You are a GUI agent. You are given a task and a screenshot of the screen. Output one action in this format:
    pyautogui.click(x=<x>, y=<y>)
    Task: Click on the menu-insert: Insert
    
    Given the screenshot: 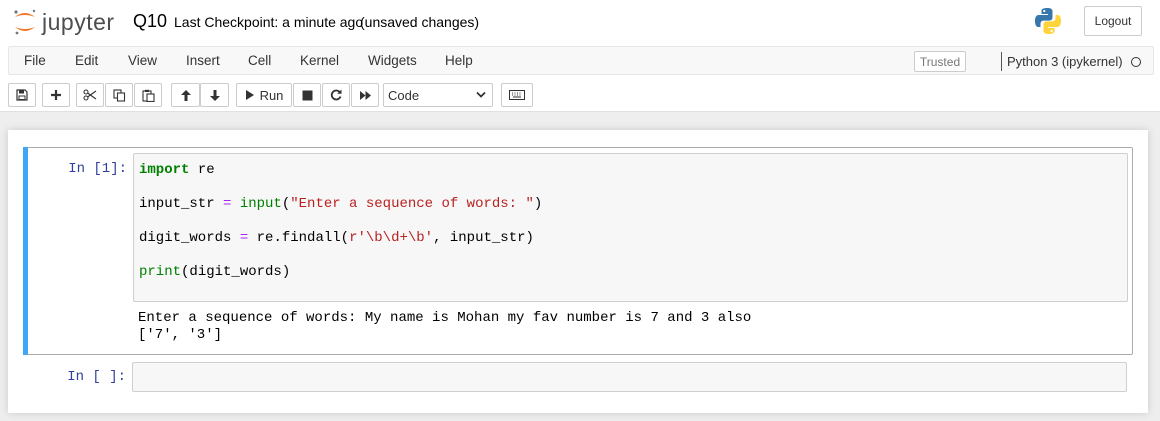 What is the action you would take?
    pyautogui.click(x=203, y=60)
    